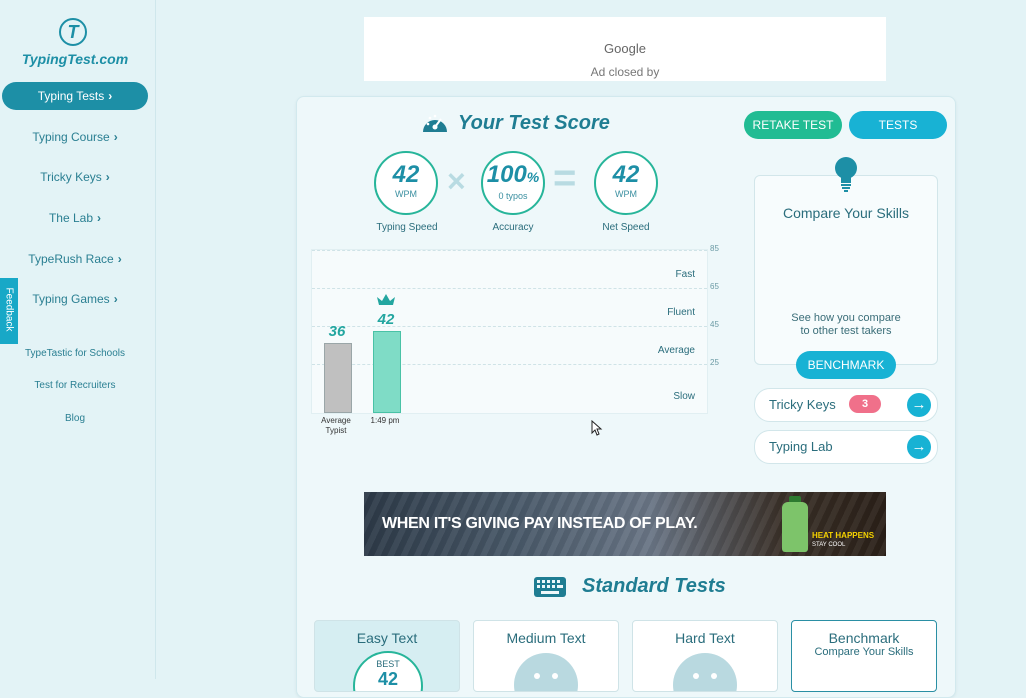 This screenshot has height=698, width=1026. I want to click on typing-lab-label: Typing Lab, so click(801, 446).